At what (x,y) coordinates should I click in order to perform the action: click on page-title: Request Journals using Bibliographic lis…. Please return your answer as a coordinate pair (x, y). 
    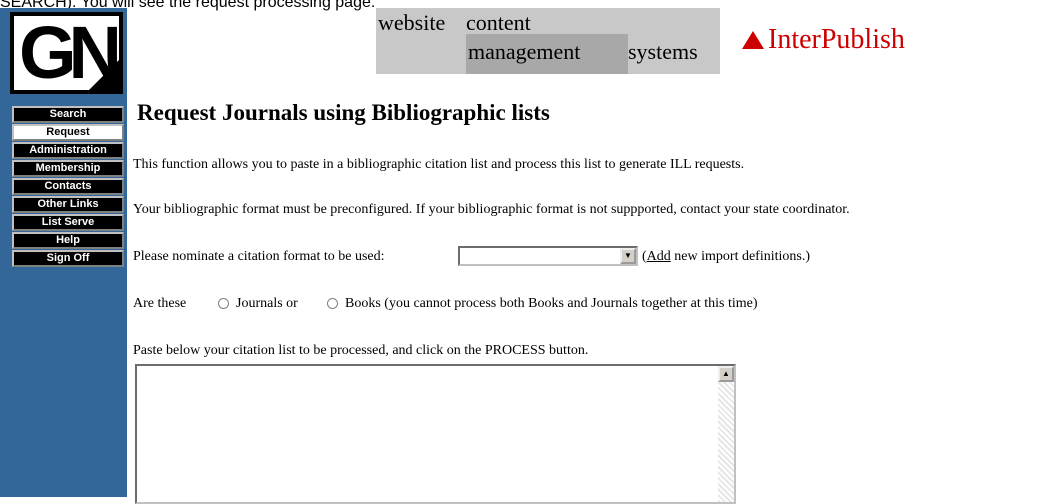
    Looking at the image, I should click on (343, 112).